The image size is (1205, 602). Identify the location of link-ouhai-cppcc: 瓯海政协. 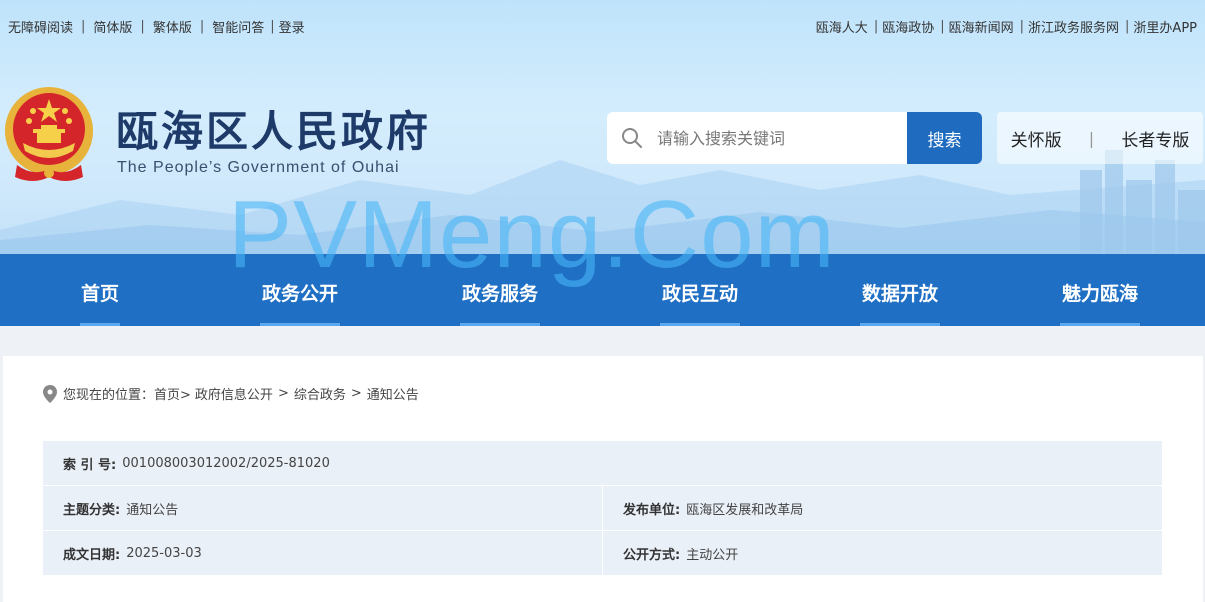
(908, 26).